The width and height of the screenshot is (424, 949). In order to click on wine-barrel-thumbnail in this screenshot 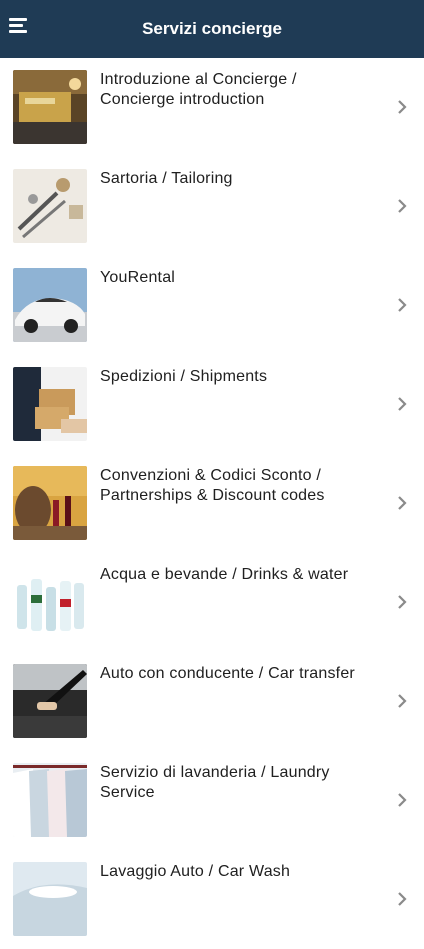, I will do `click(50, 503)`.